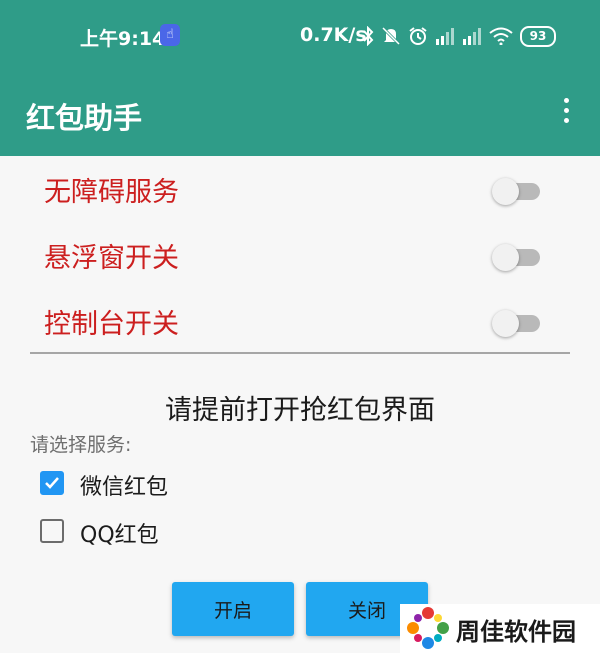 This screenshot has height=653, width=600. I want to click on floating-window-switch, so click(516, 257).